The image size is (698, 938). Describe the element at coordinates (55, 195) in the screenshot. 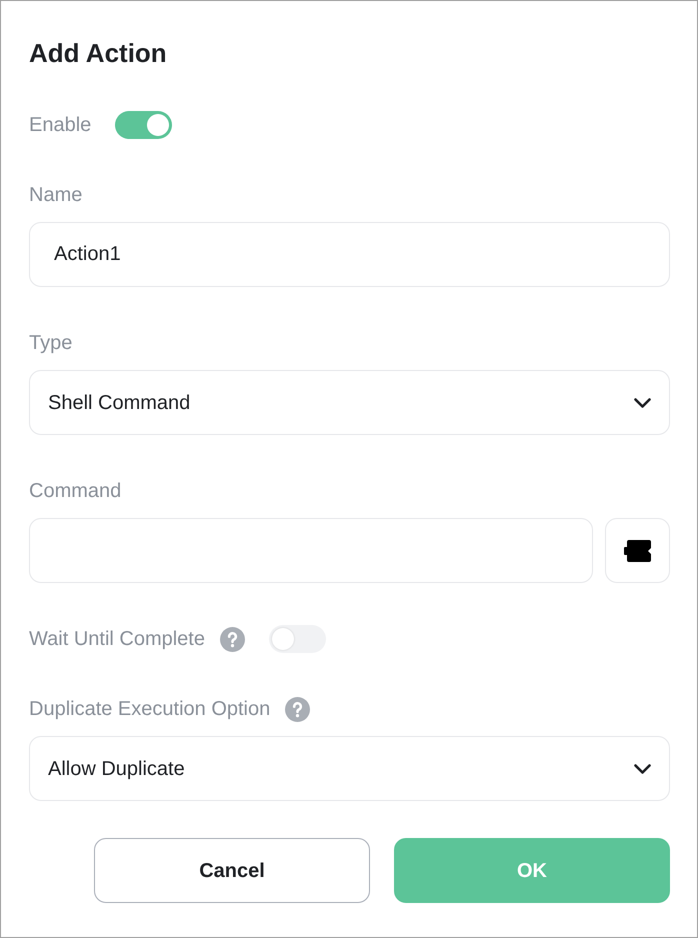

I see `field-label: Name` at that location.